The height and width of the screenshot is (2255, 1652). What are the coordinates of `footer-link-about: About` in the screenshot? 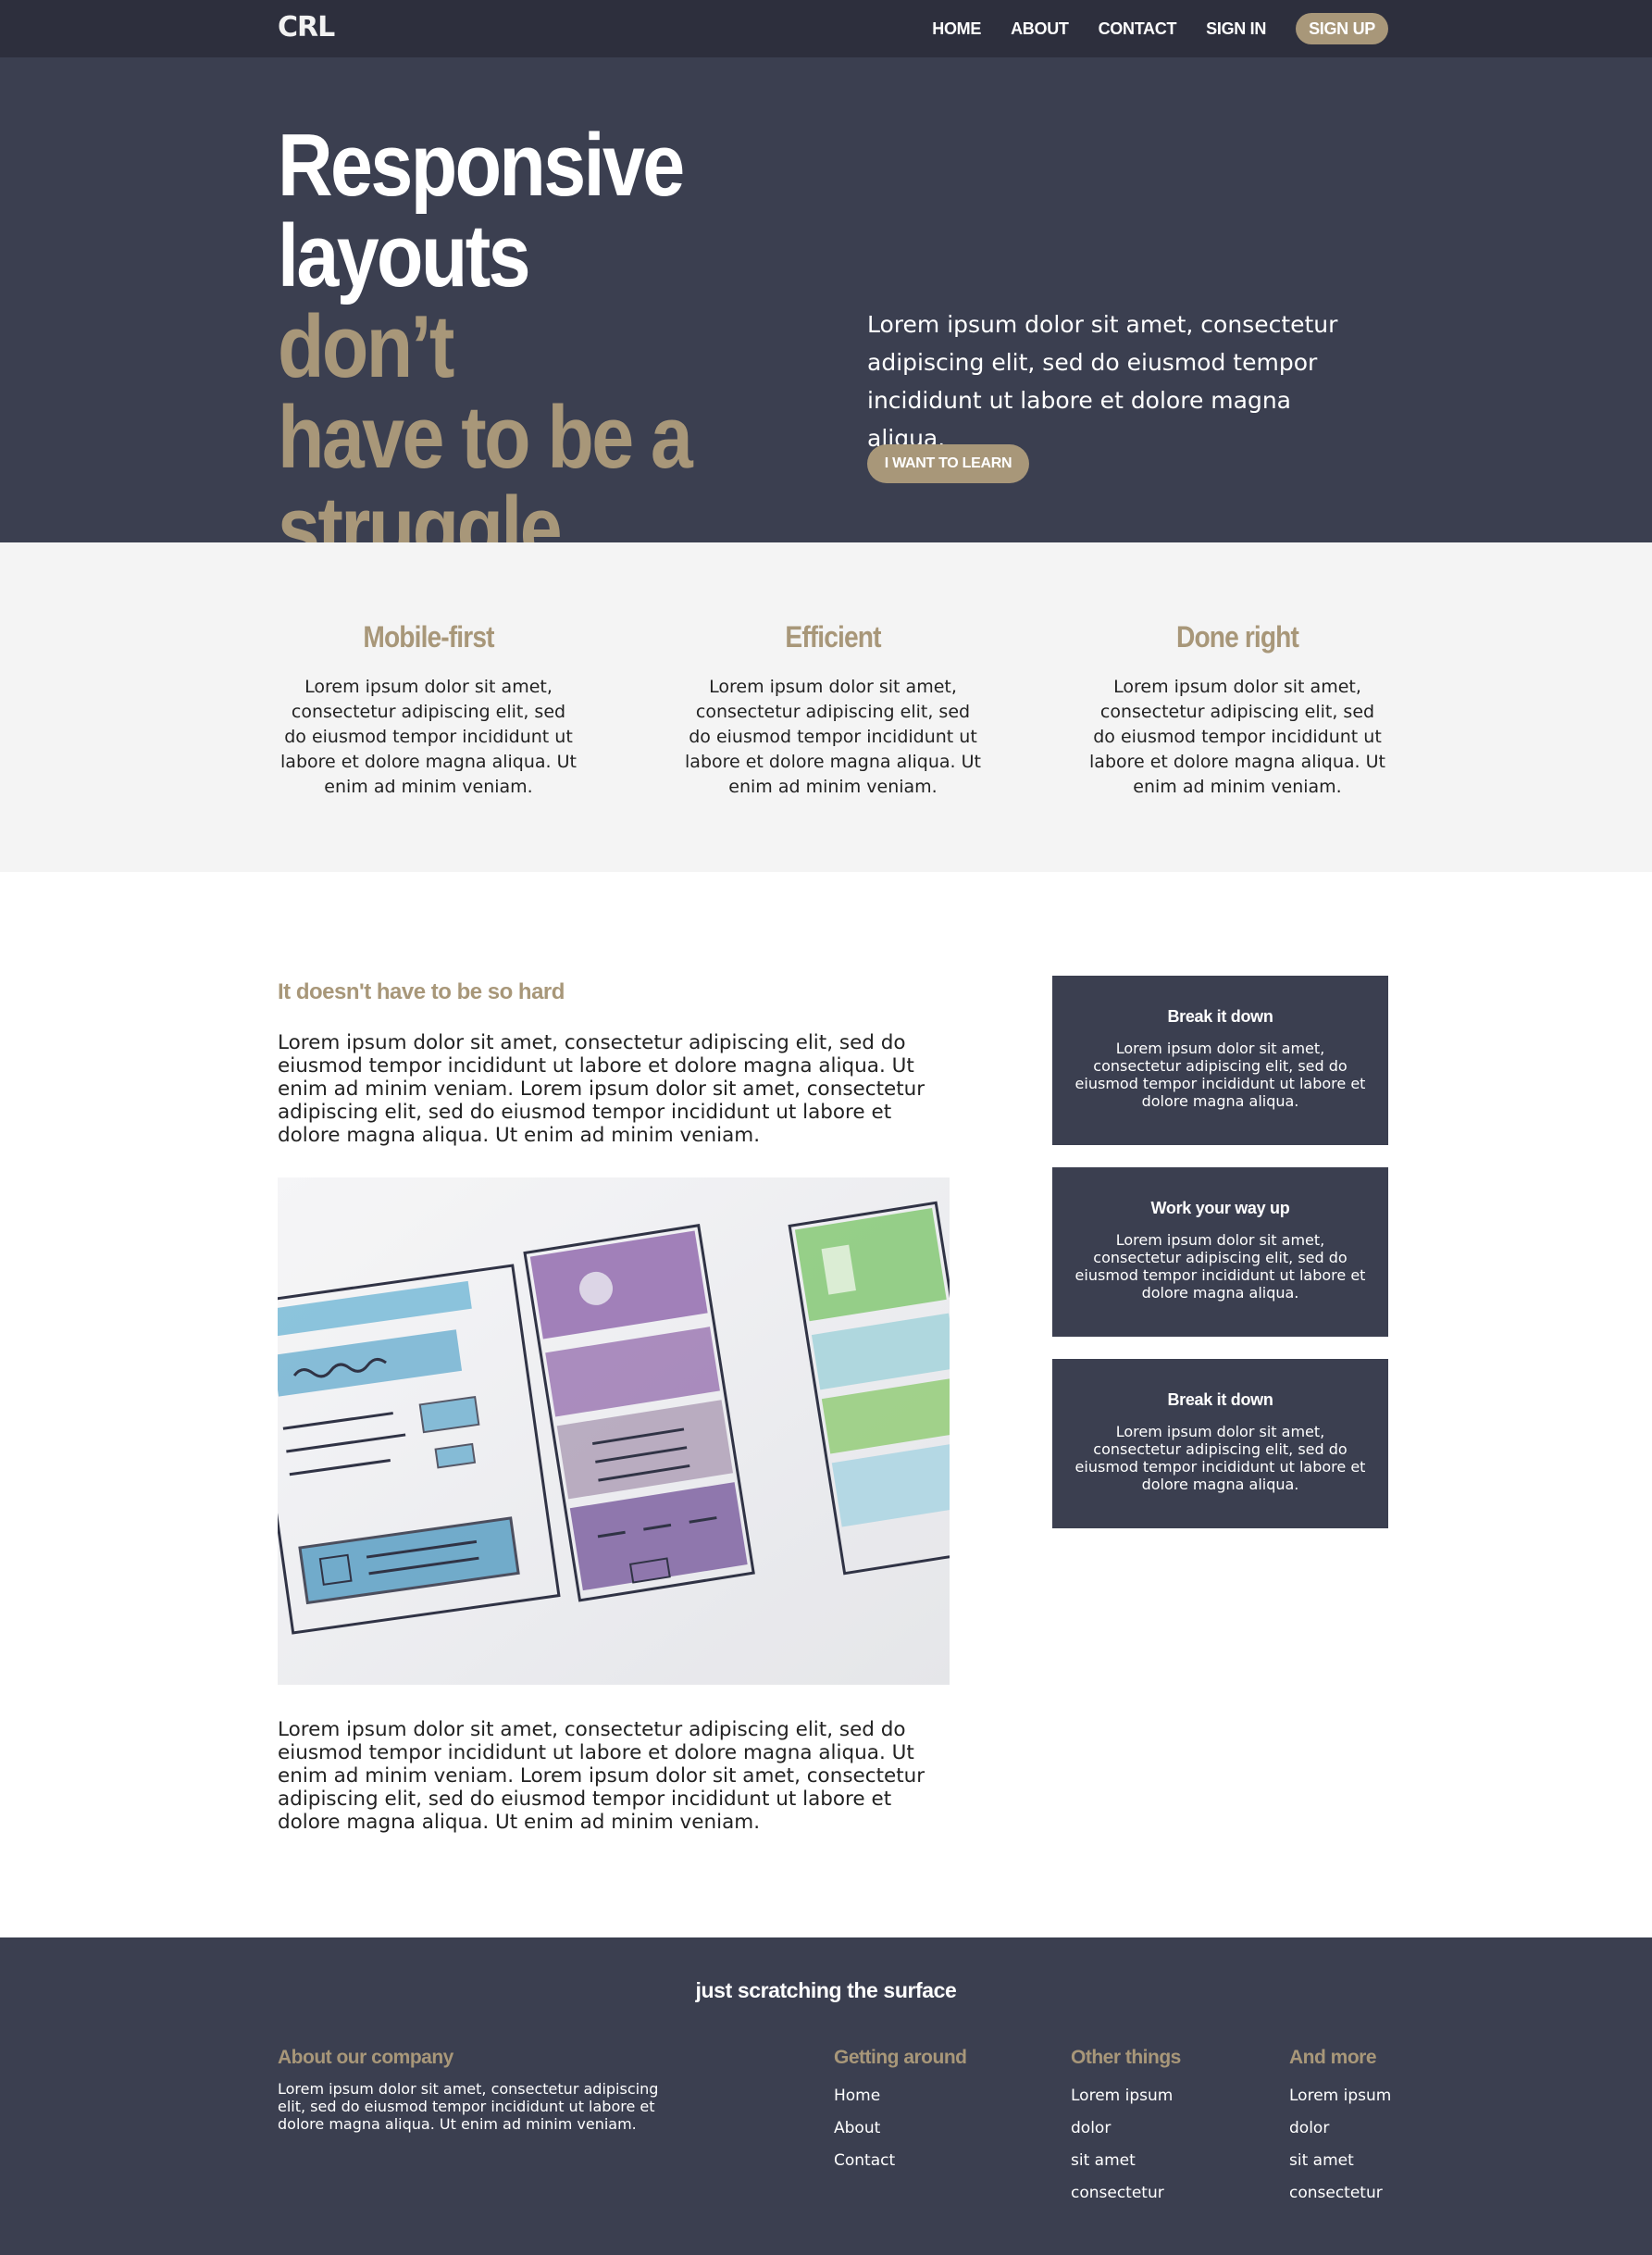 It's located at (901, 2128).